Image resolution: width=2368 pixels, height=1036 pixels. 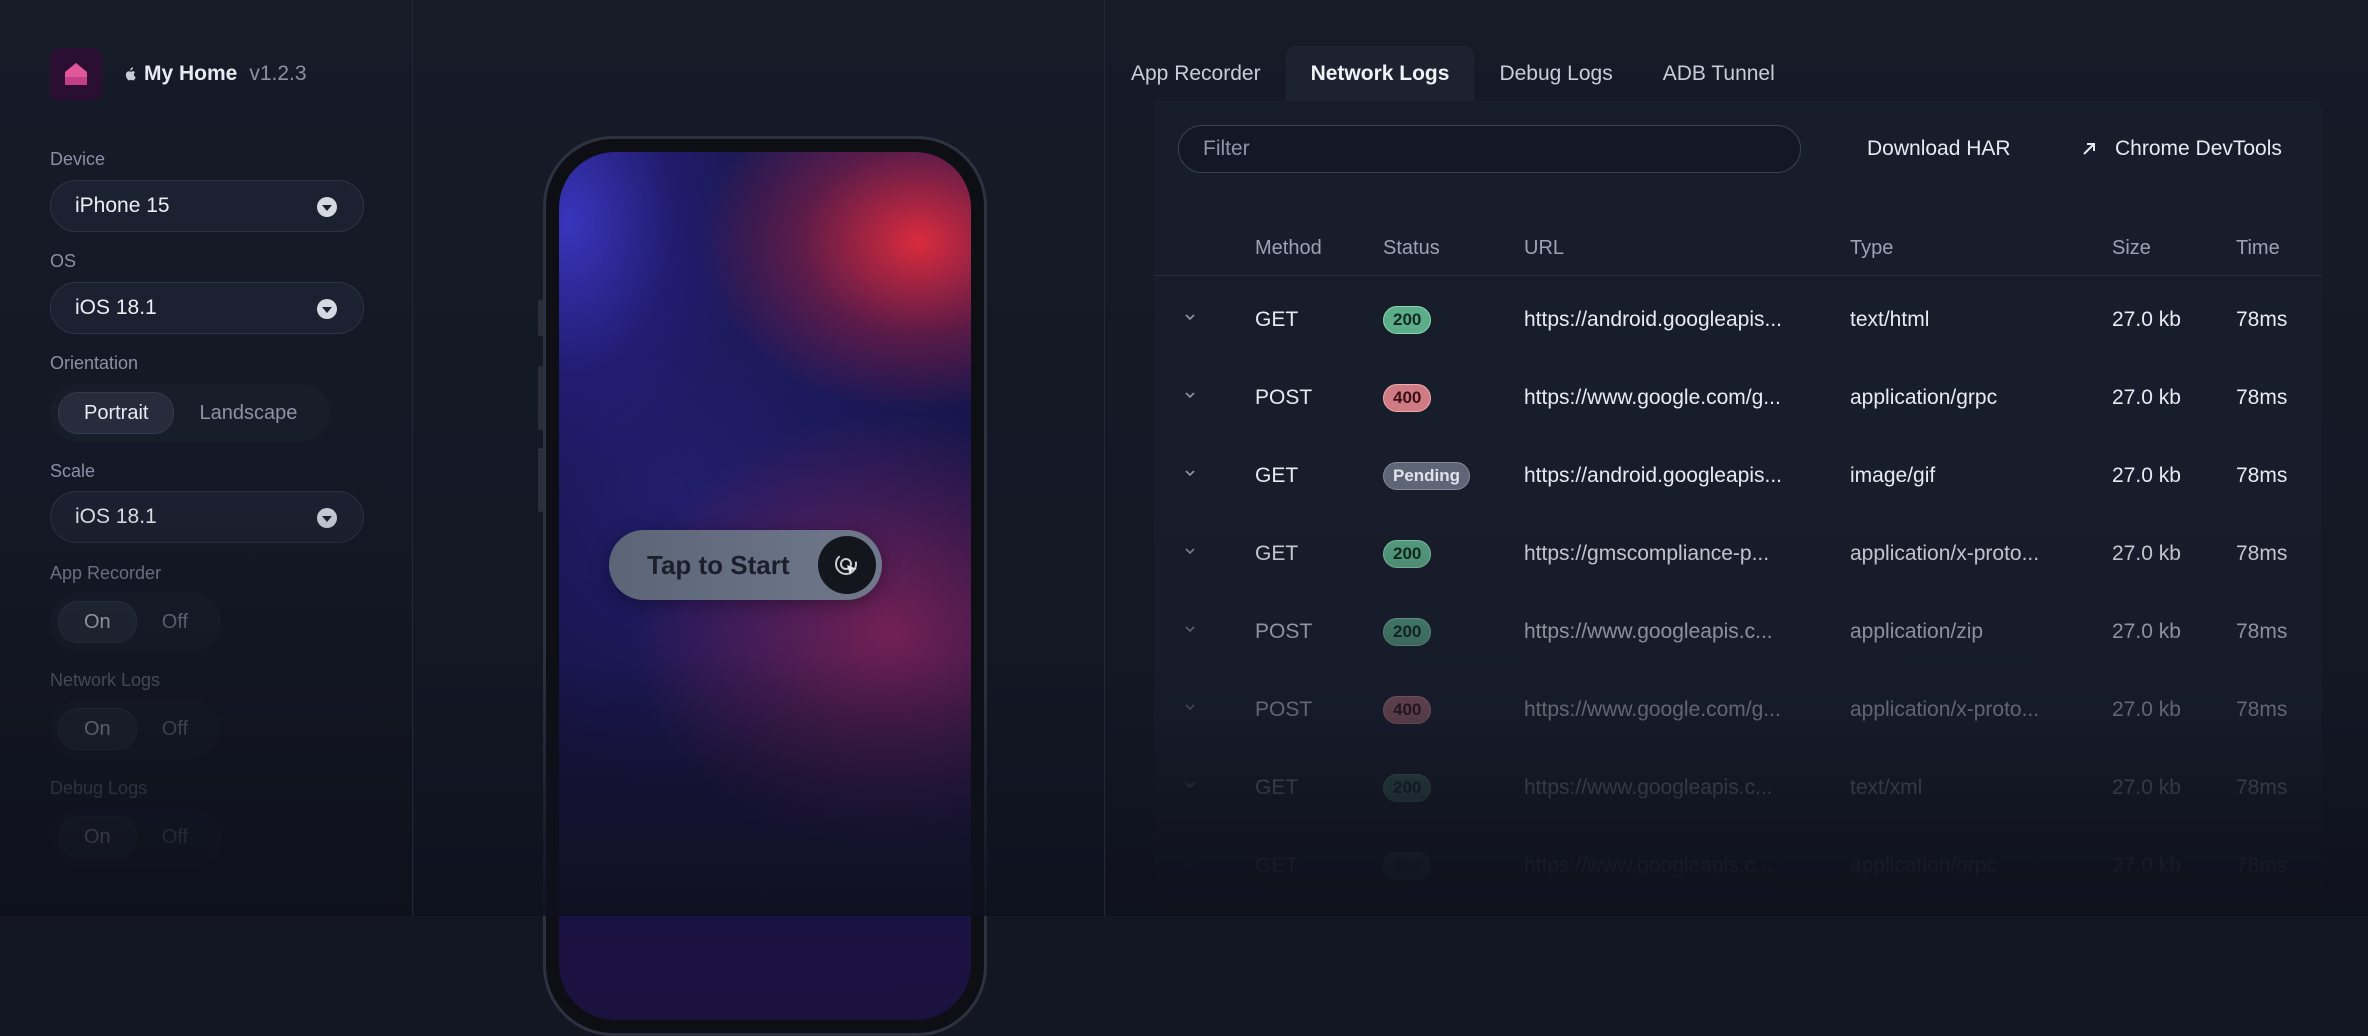 I want to click on table-header: Method Status URL Type Size Time, so click(x=1738, y=247).